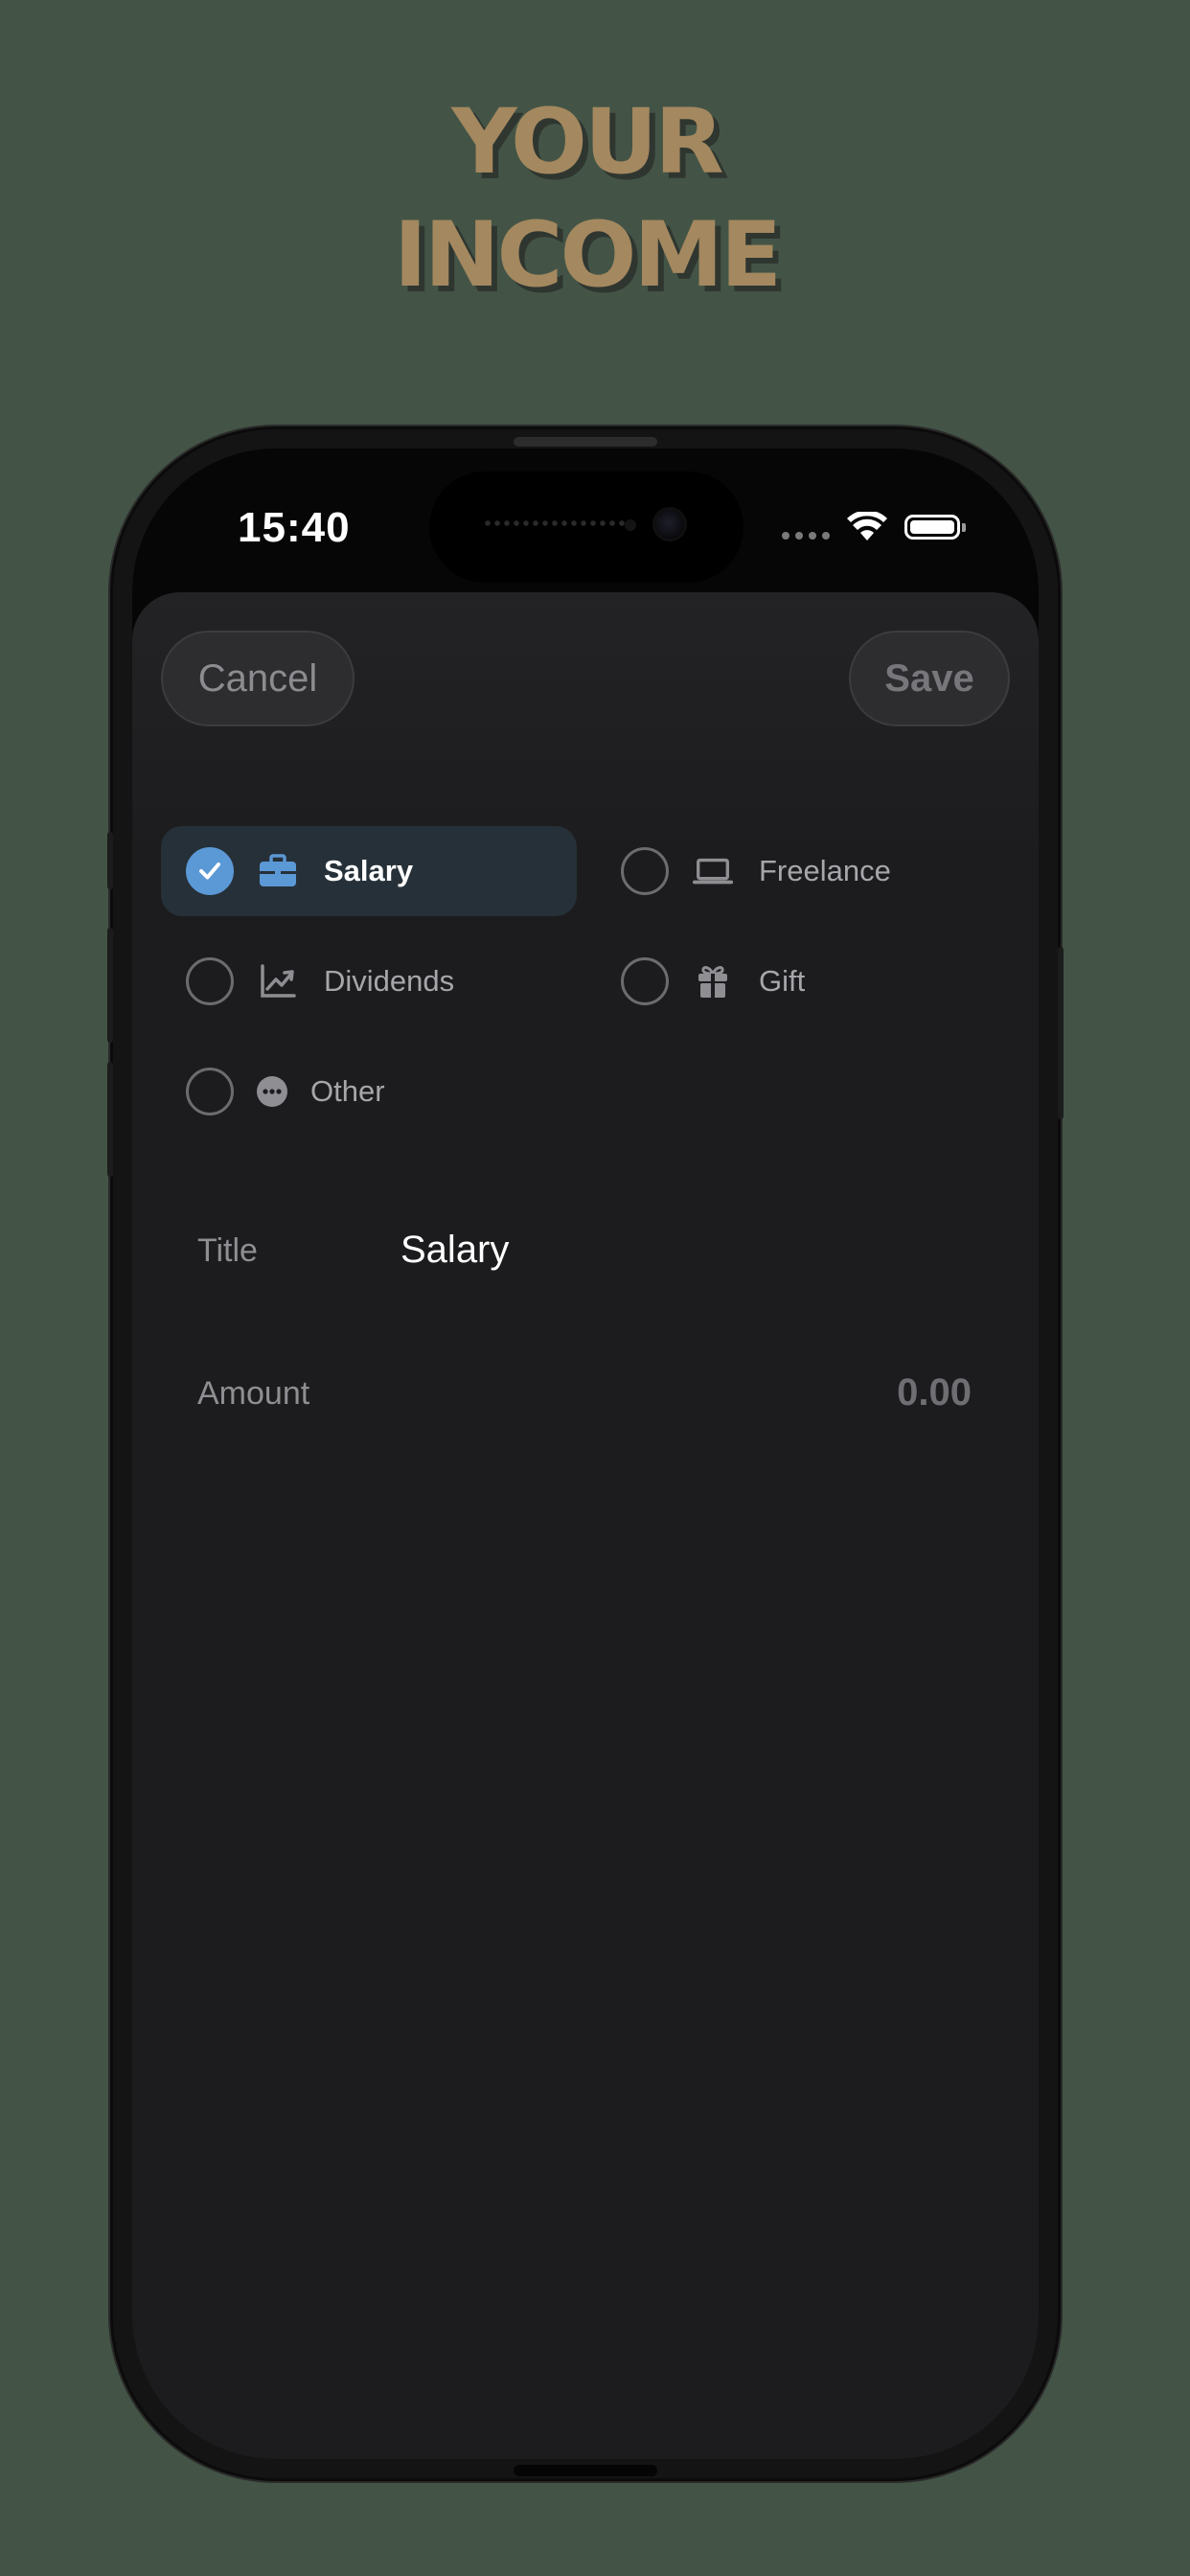 The width and height of the screenshot is (1190, 2576). I want to click on title-field: Salary, so click(455, 1250).